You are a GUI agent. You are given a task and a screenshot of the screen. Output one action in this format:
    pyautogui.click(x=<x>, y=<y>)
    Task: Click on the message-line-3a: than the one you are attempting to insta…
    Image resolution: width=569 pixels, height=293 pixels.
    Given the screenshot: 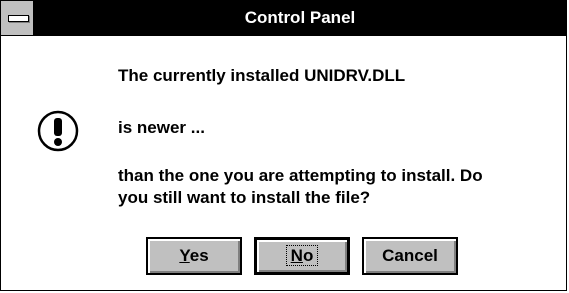 What is the action you would take?
    pyautogui.click(x=300, y=175)
    